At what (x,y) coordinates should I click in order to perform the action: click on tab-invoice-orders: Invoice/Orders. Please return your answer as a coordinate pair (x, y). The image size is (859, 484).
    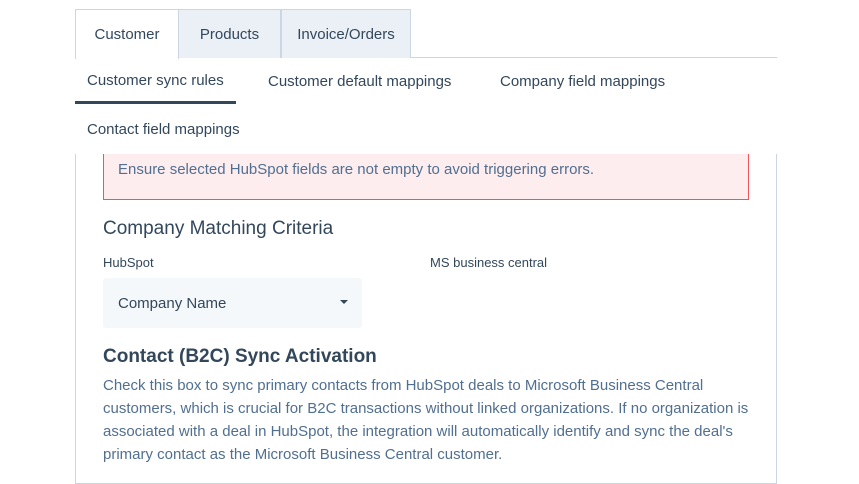
    Looking at the image, I should click on (346, 33).